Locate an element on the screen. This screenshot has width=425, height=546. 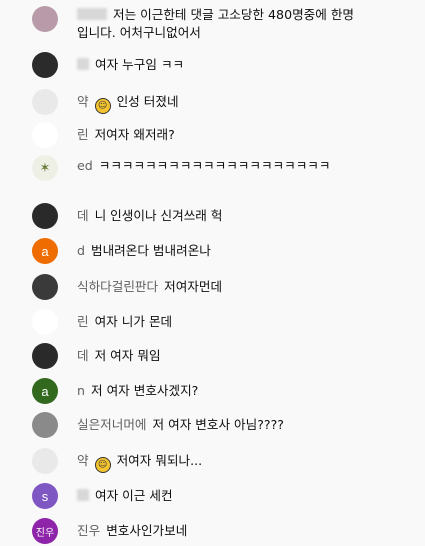
avatar: 진우 is located at coordinates (45, 531).